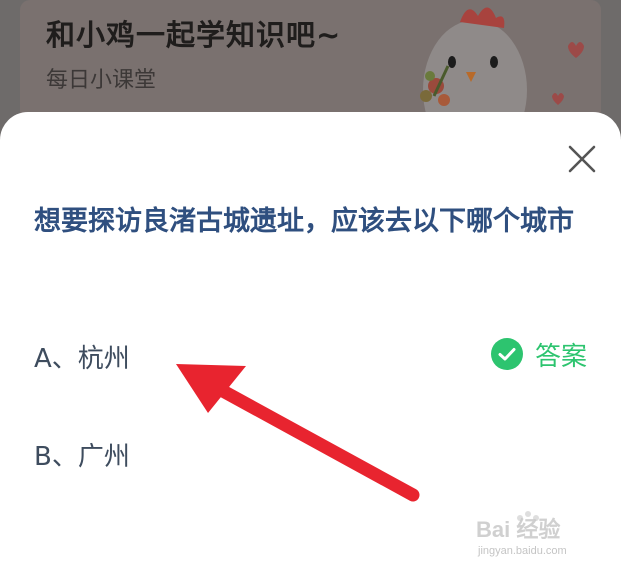 Image resolution: width=621 pixels, height=571 pixels. I want to click on red-arrow-annotation, so click(298, 433).